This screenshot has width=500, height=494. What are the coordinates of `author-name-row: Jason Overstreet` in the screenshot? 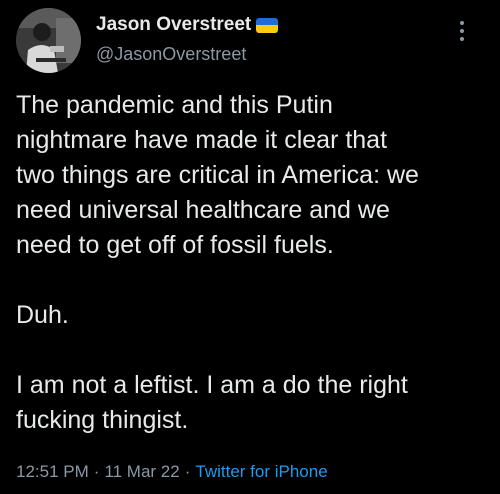 It's located at (187, 25).